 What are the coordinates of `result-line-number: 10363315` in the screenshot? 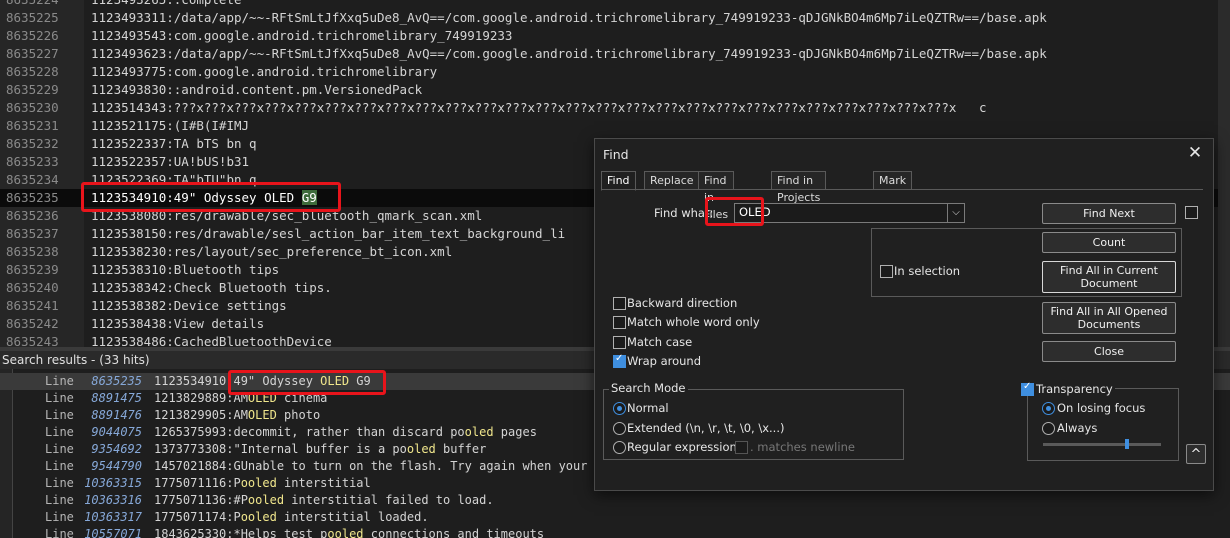 It's located at (113, 483).